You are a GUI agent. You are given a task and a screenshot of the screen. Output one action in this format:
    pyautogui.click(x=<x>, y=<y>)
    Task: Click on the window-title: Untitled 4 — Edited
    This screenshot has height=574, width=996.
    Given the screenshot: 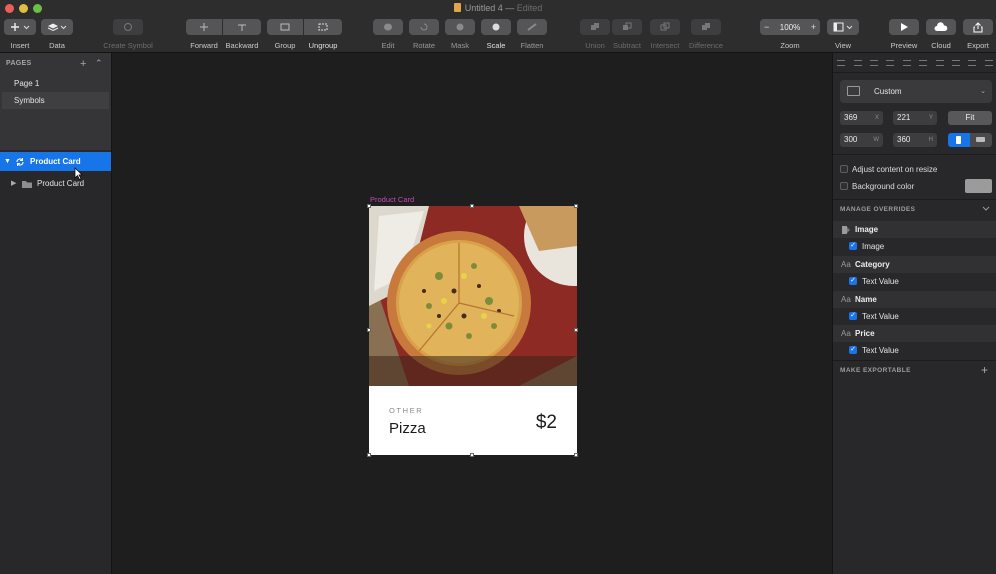 What is the action you would take?
    pyautogui.click(x=498, y=8)
    